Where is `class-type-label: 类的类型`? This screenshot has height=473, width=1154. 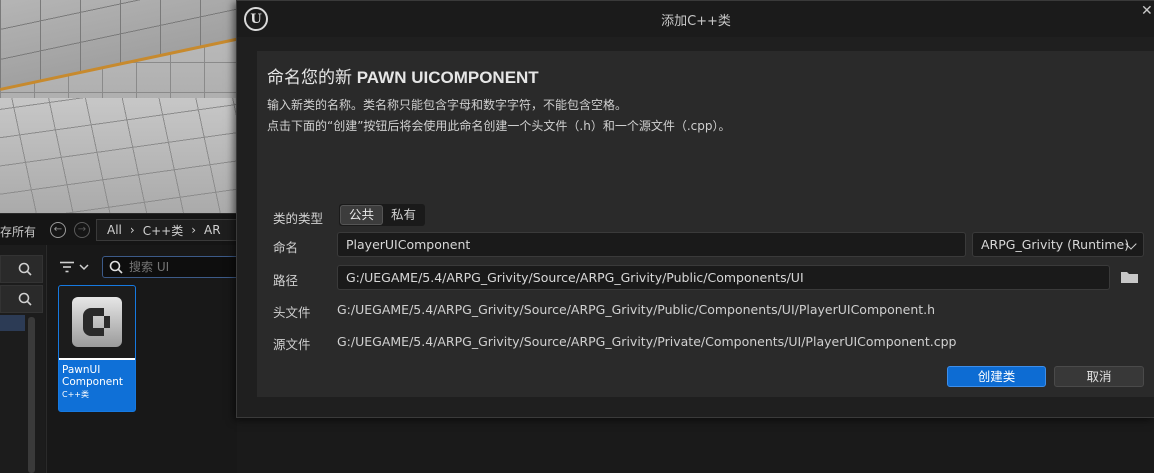
class-type-label: 类的类型 is located at coordinates (298, 218).